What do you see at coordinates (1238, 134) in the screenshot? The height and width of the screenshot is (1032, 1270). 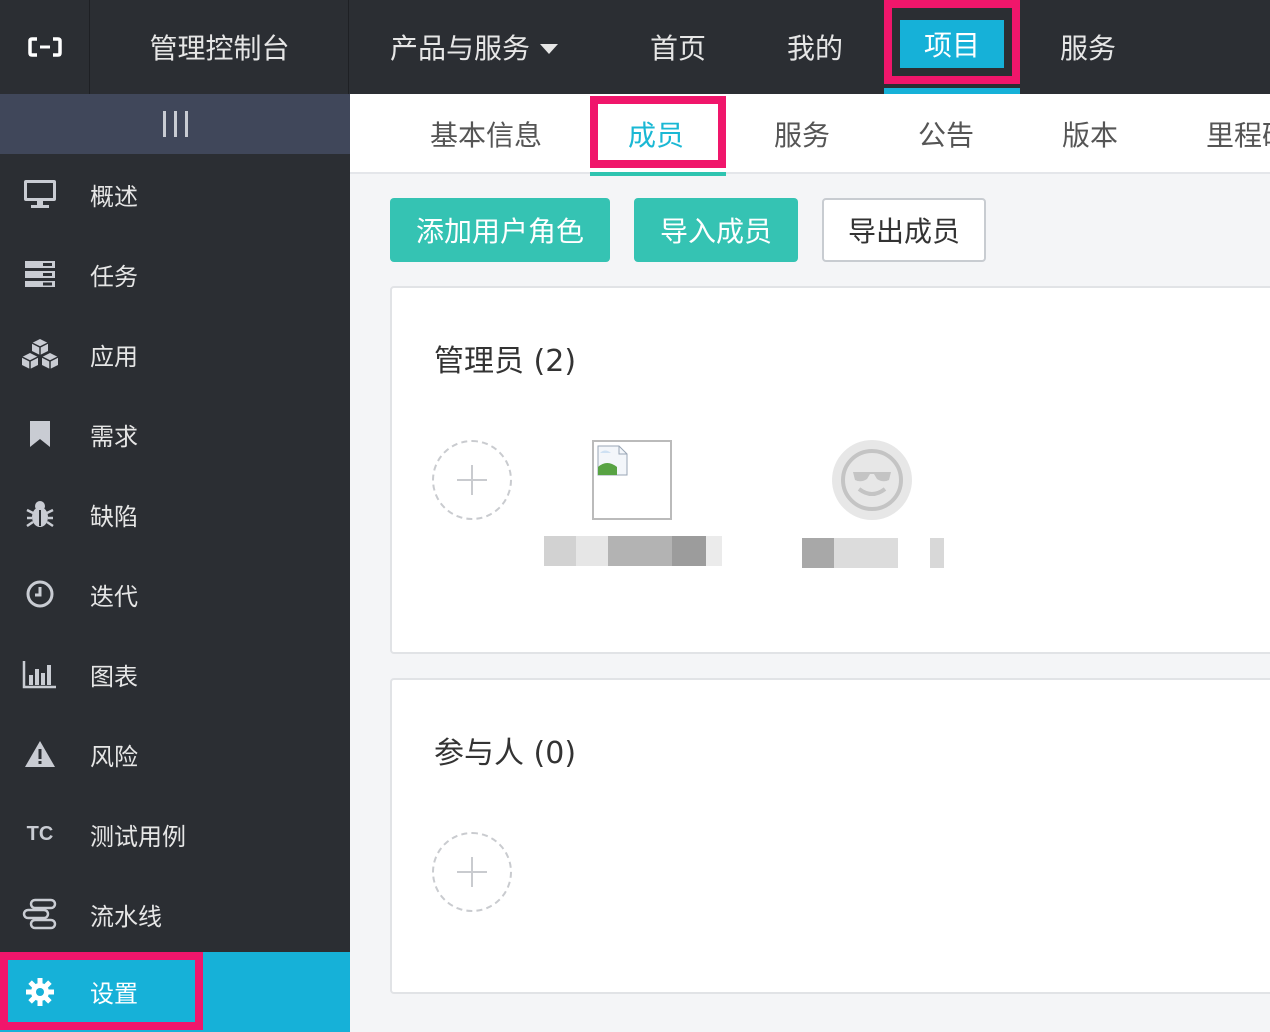 I see `tab-milestones: 里程碑` at bounding box center [1238, 134].